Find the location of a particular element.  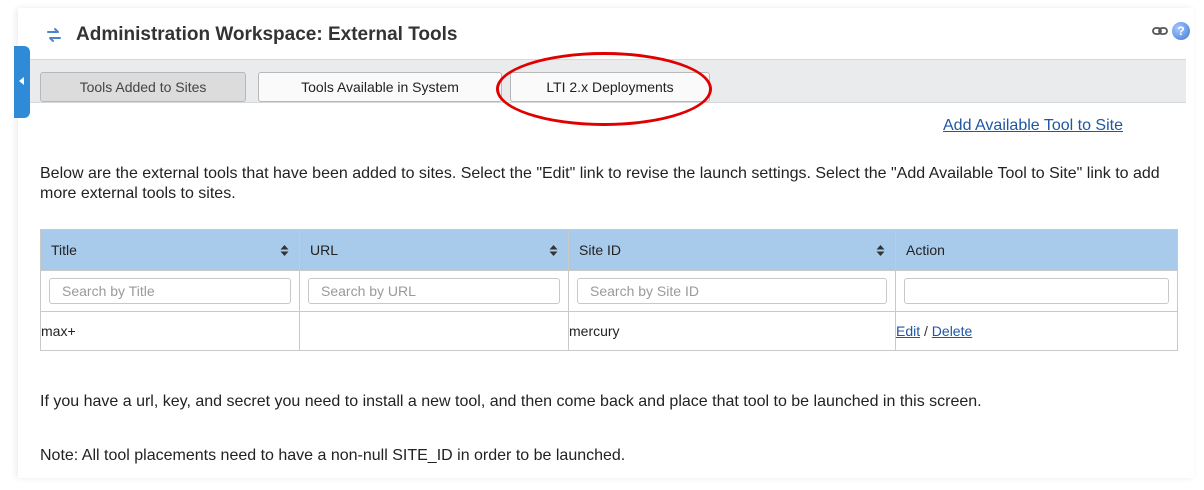

help-icon: ? is located at coordinates (1181, 31).